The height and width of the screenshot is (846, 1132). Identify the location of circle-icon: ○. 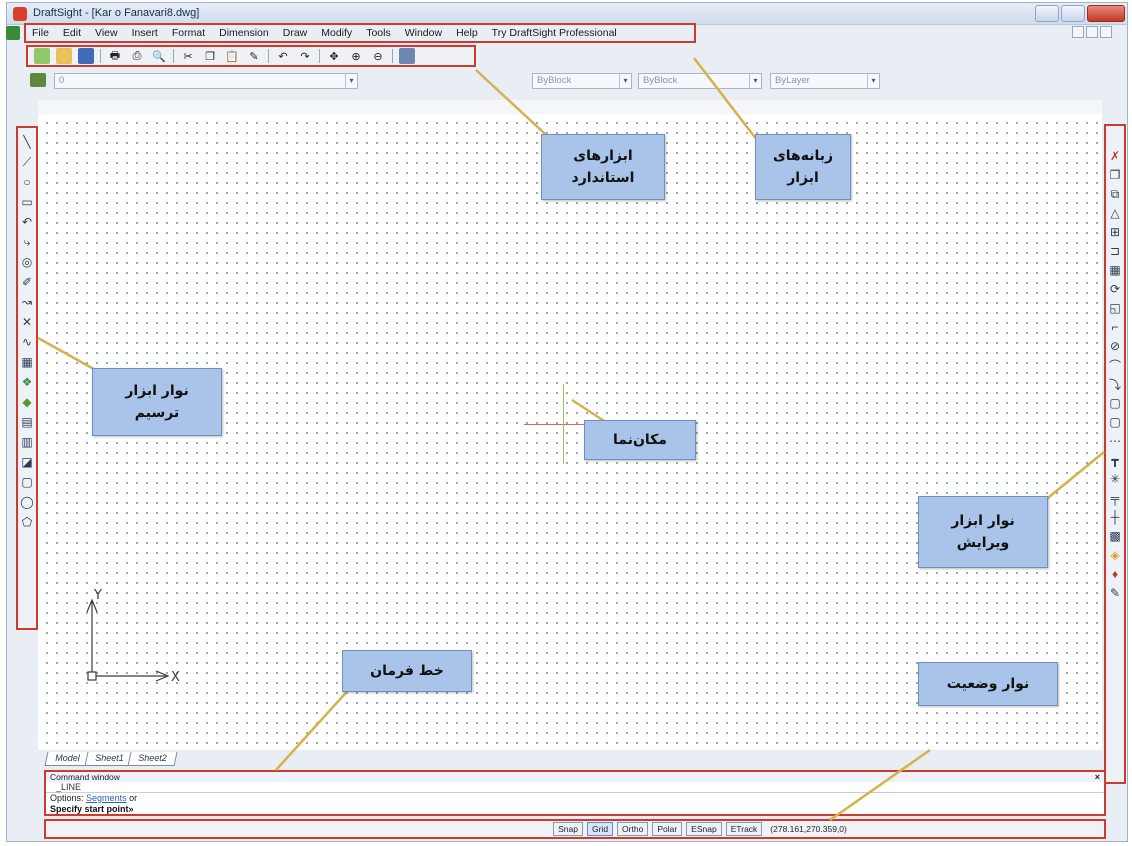
(27, 182).